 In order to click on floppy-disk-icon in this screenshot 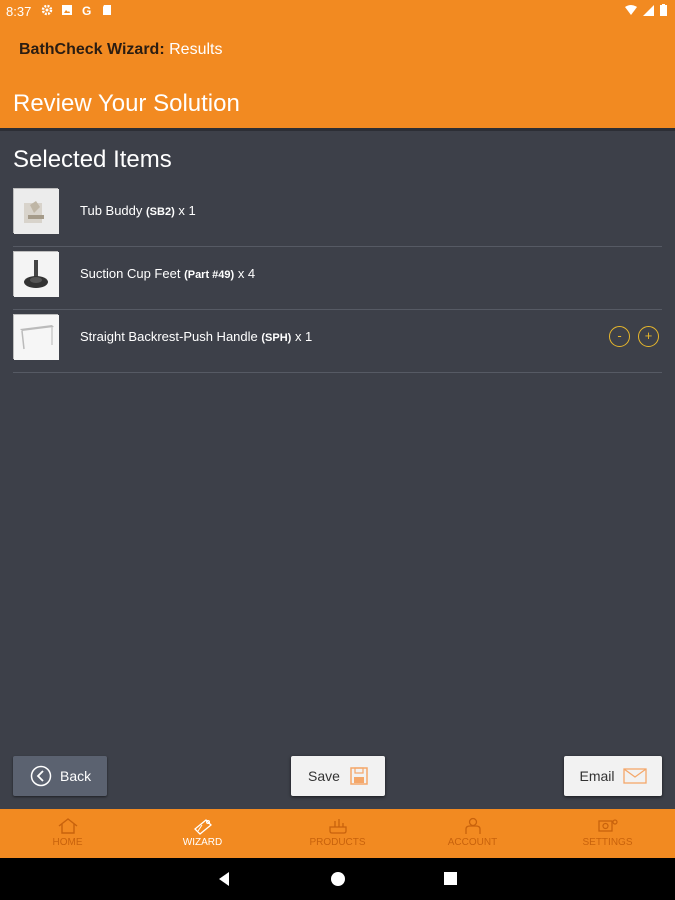, I will do `click(359, 776)`.